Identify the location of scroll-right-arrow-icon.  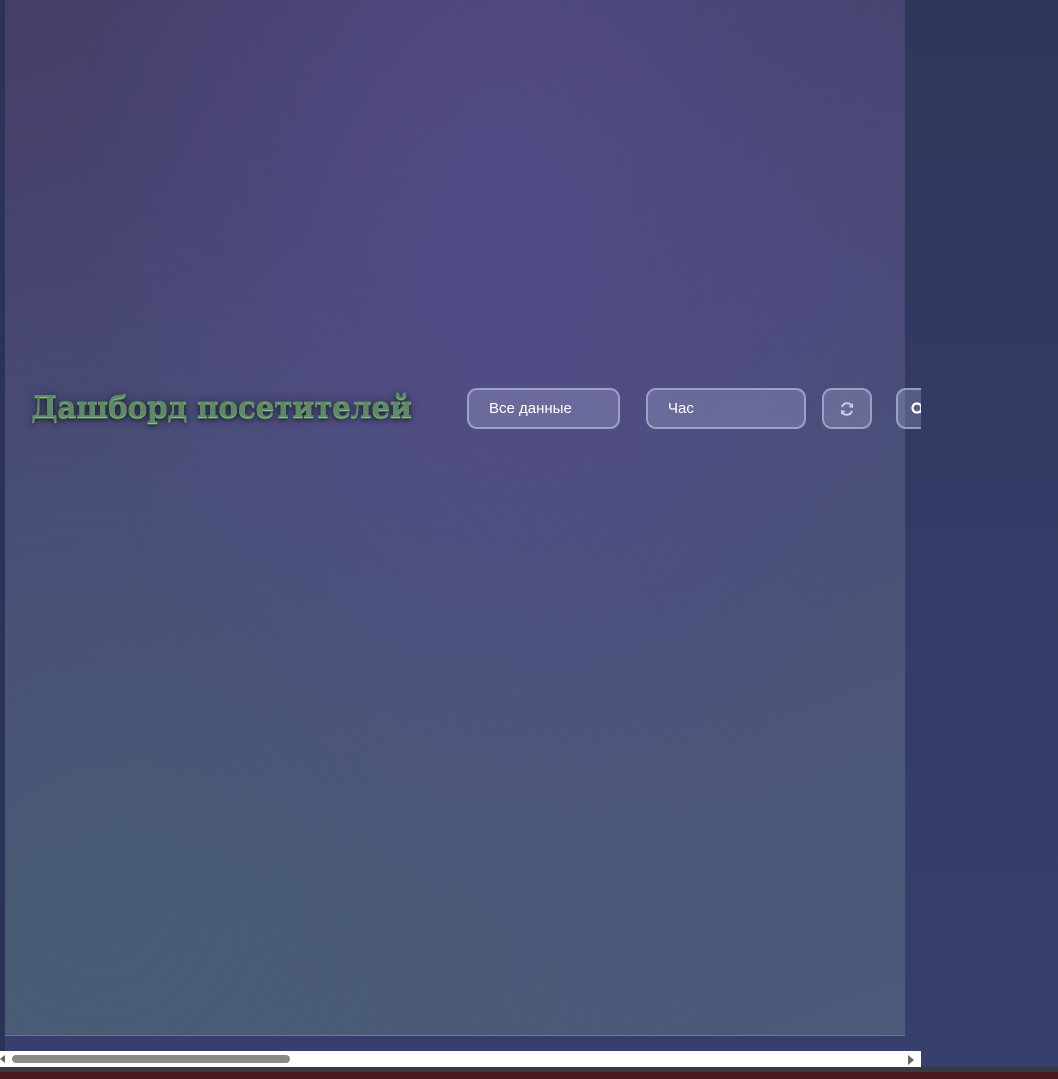
(911, 1060).